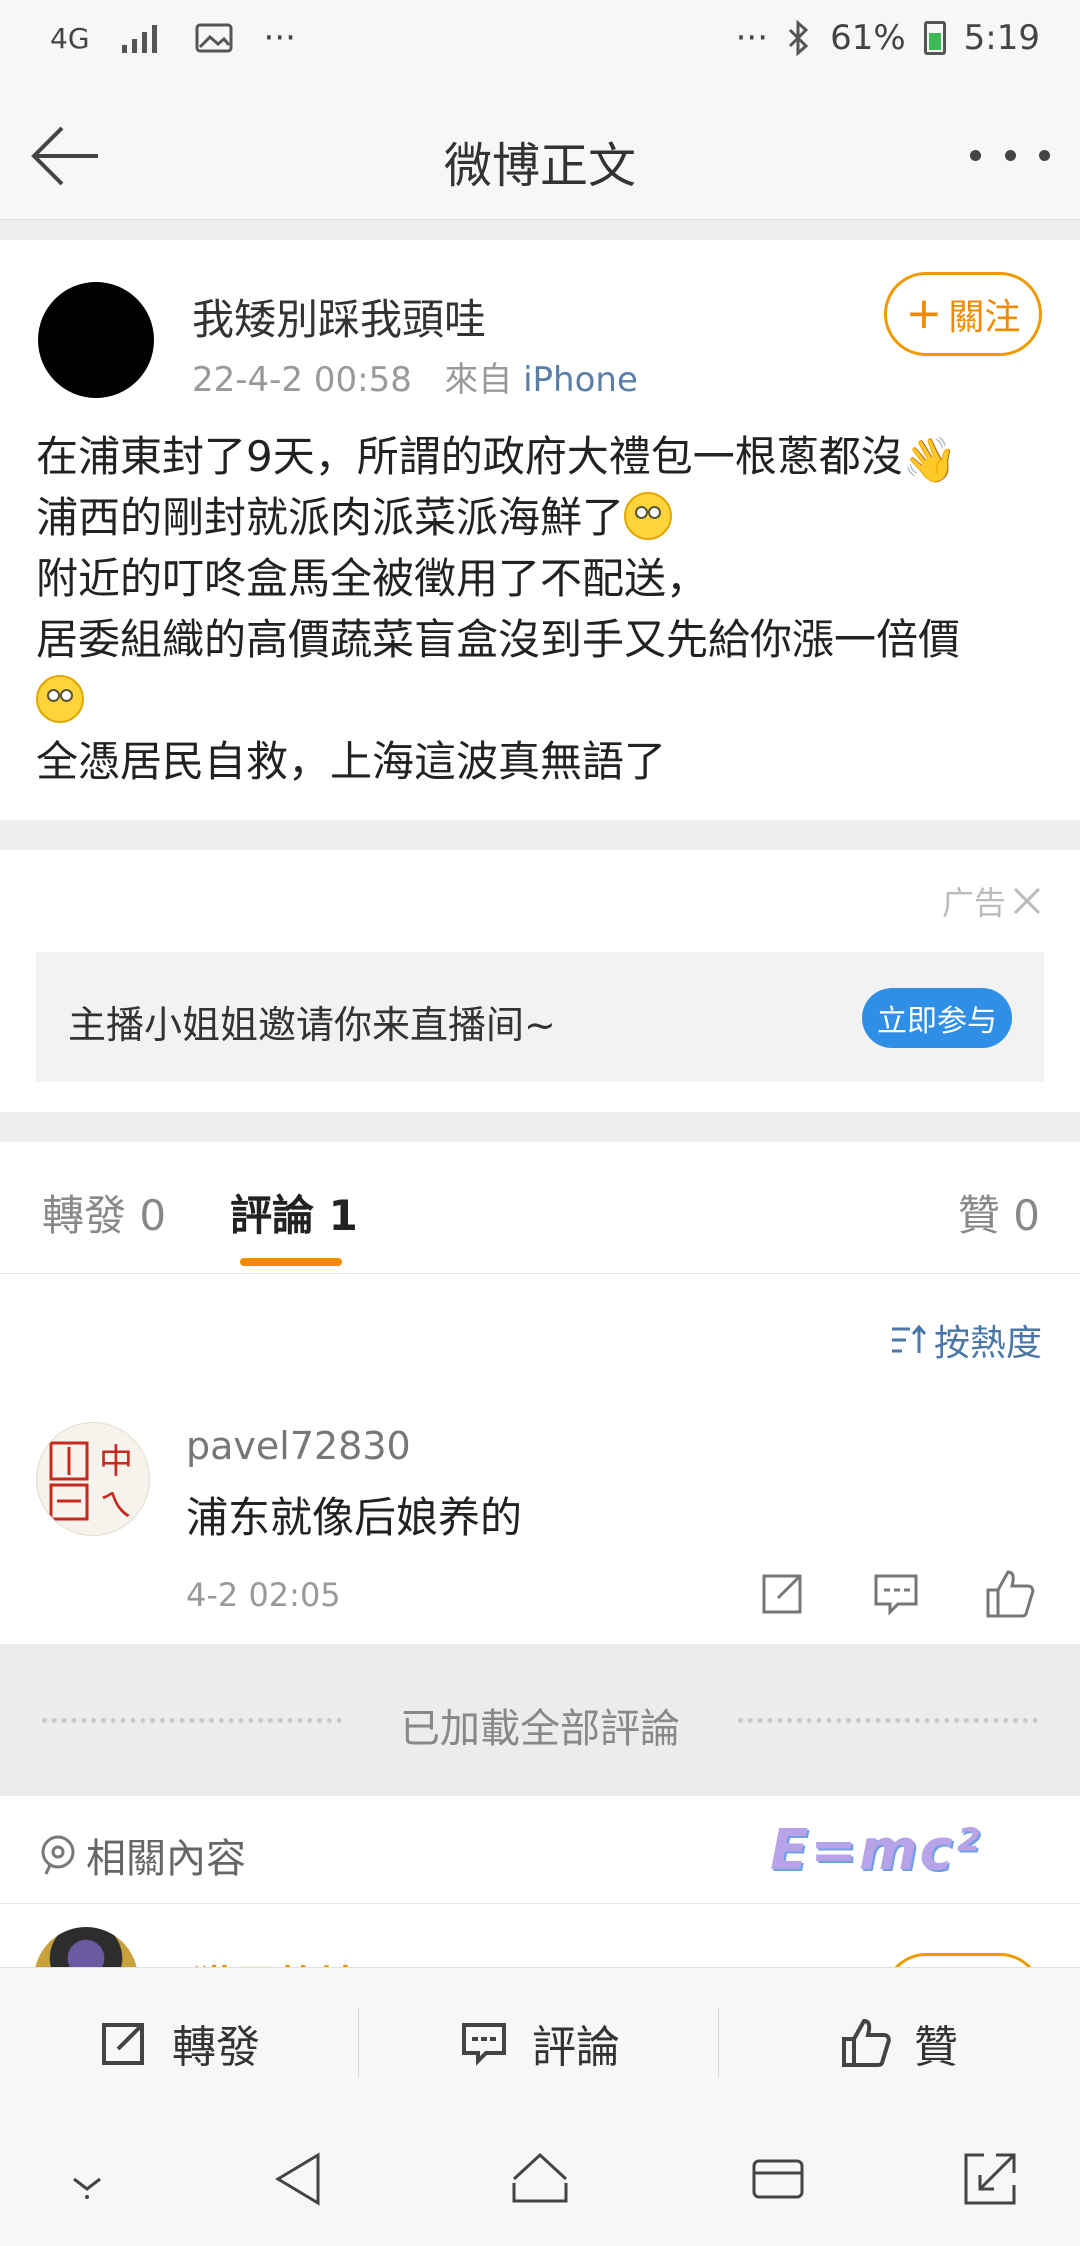 The image size is (1080, 2246). Describe the element at coordinates (469, 456) in the screenshot. I see `post-line: 在浦東封了9天，所謂的政府大禮包一根蔥都沒` at that location.